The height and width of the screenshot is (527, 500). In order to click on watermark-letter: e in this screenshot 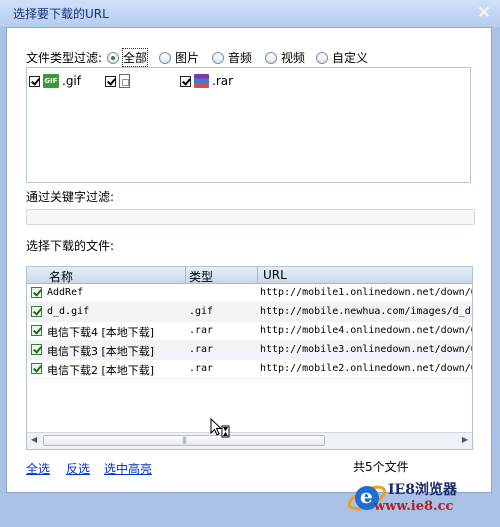, I will do `click(366, 496)`.